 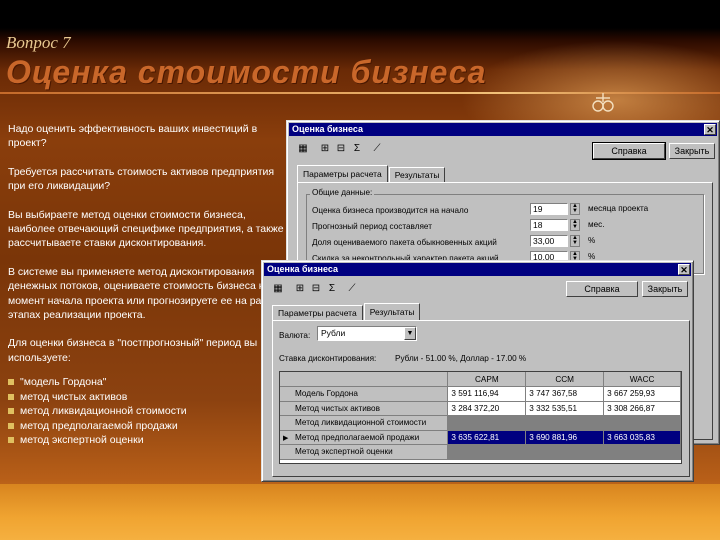 I want to click on bullet-item: метод предполагаемой продажи, so click(x=149, y=426).